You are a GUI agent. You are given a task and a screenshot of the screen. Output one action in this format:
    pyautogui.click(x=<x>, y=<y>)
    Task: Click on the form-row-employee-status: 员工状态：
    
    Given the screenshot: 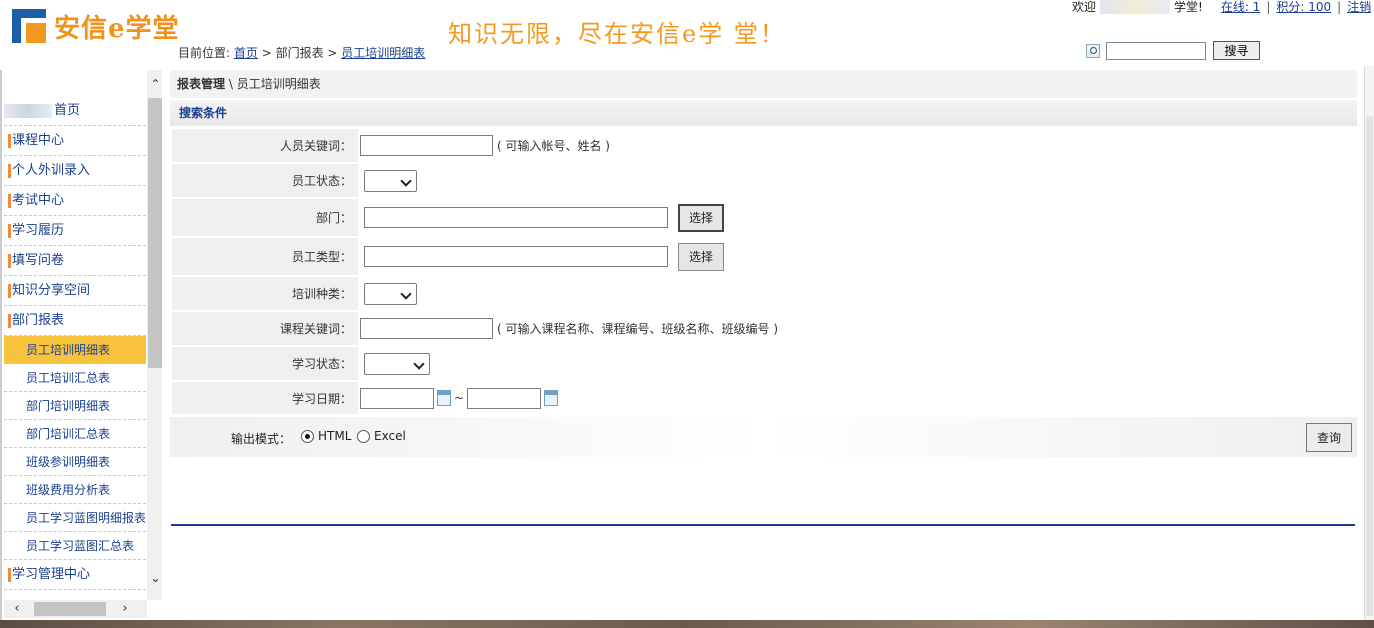 What is the action you would take?
    pyautogui.click(x=763, y=181)
    